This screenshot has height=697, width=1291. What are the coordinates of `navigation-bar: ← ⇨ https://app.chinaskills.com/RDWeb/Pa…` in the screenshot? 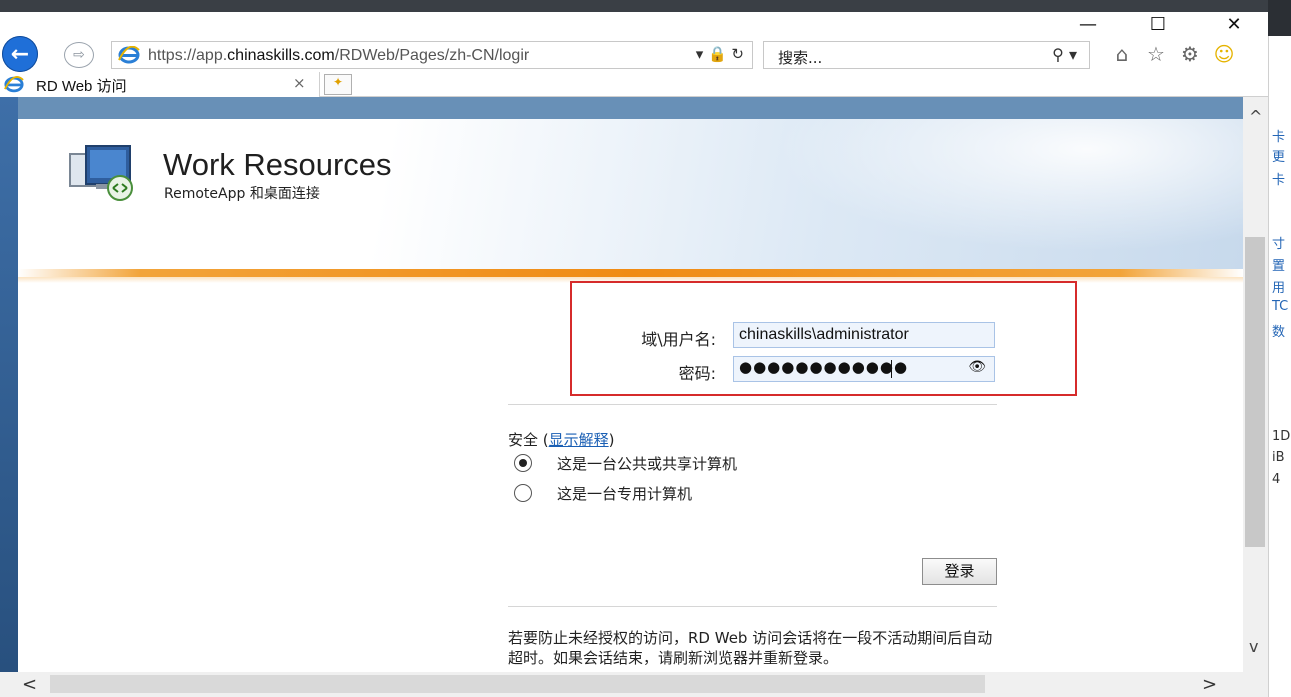 It's located at (634, 54).